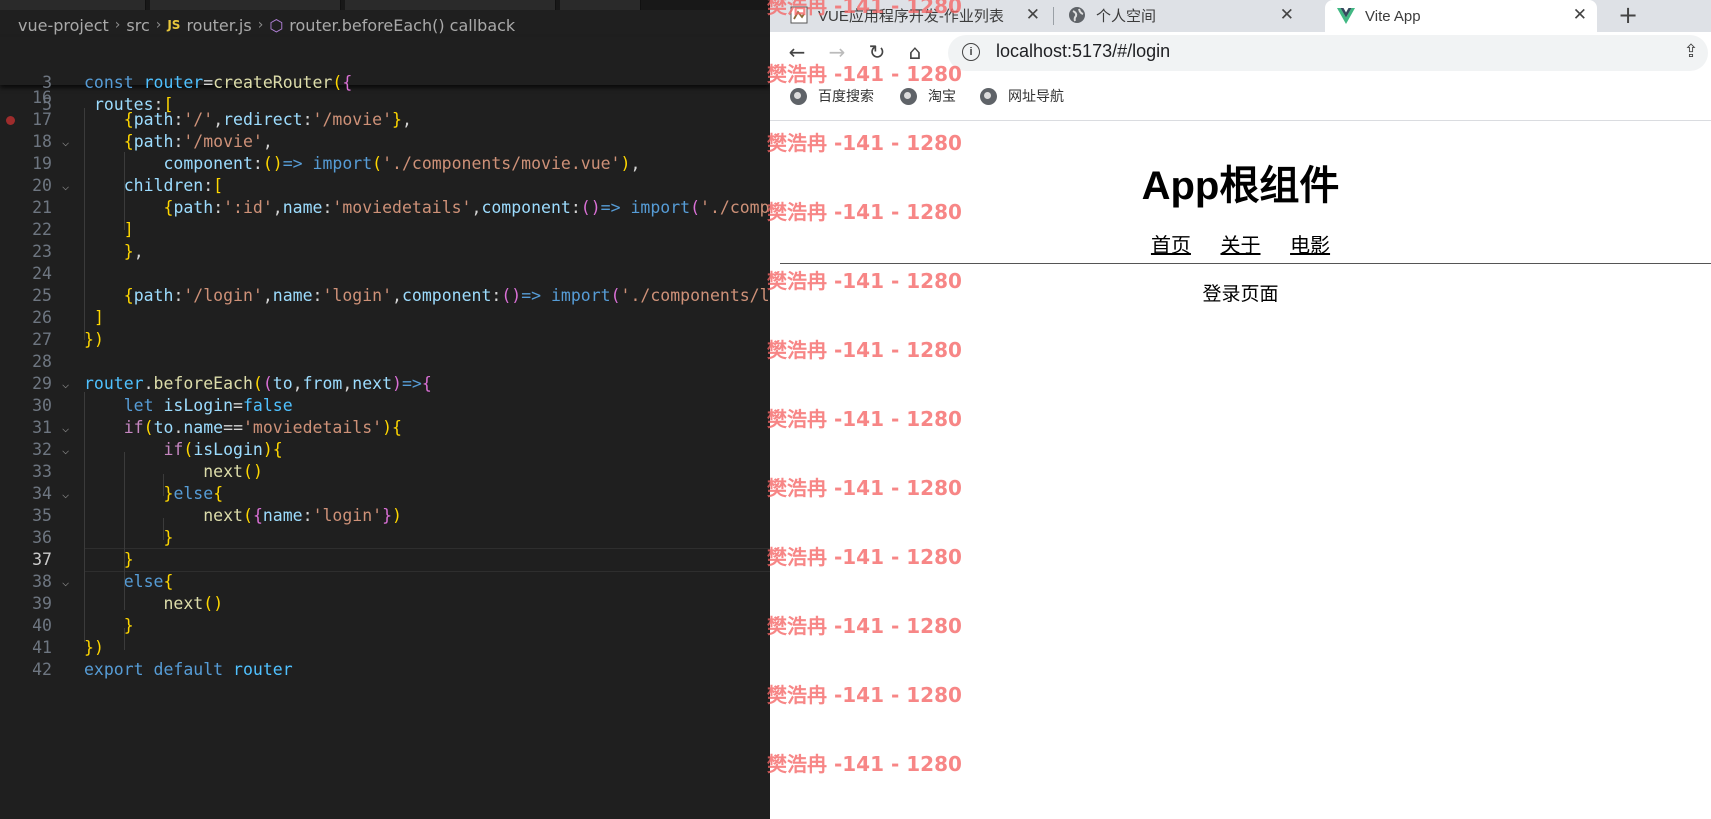 The image size is (1711, 819). Describe the element at coordinates (188, 669) in the screenshot. I see `code-text: export default router` at that location.